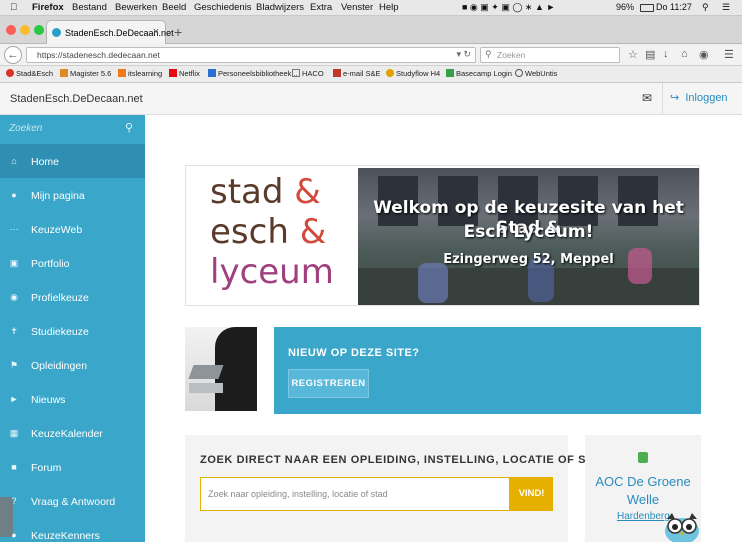  What do you see at coordinates (14, 331) in the screenshot?
I see `signpost-icon: ✝` at bounding box center [14, 331].